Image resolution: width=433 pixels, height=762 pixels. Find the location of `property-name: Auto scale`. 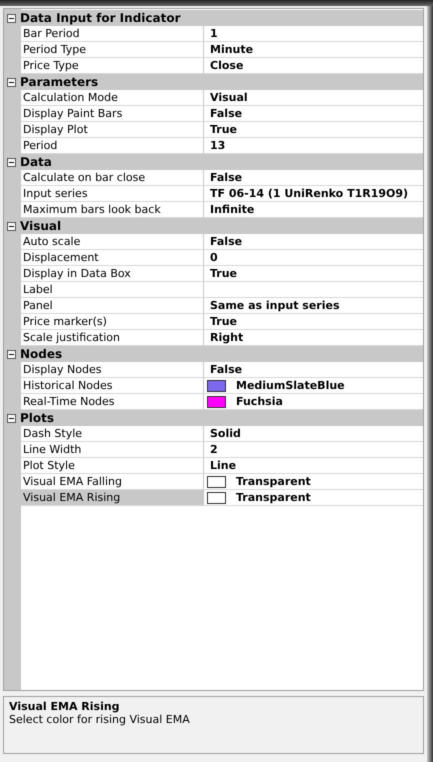

property-name: Auto scale is located at coordinates (112, 242).